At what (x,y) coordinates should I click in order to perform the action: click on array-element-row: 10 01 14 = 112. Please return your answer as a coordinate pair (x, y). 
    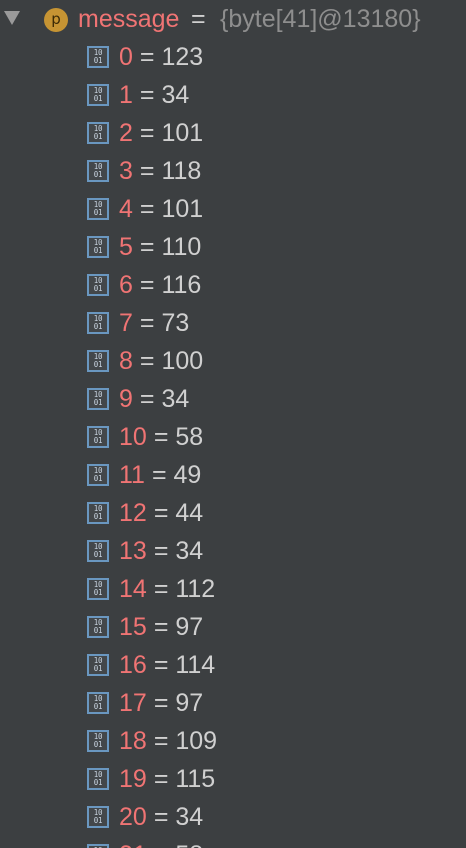
    Looking at the image, I should click on (233, 589).